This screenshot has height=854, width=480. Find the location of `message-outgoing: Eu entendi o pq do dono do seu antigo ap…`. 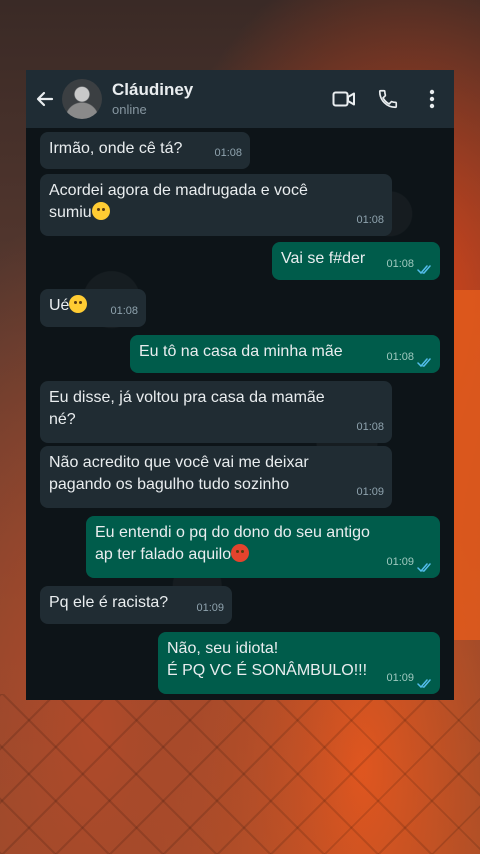

message-outgoing: Eu entendi o pq do dono do seu antigo ap… is located at coordinates (263, 547).